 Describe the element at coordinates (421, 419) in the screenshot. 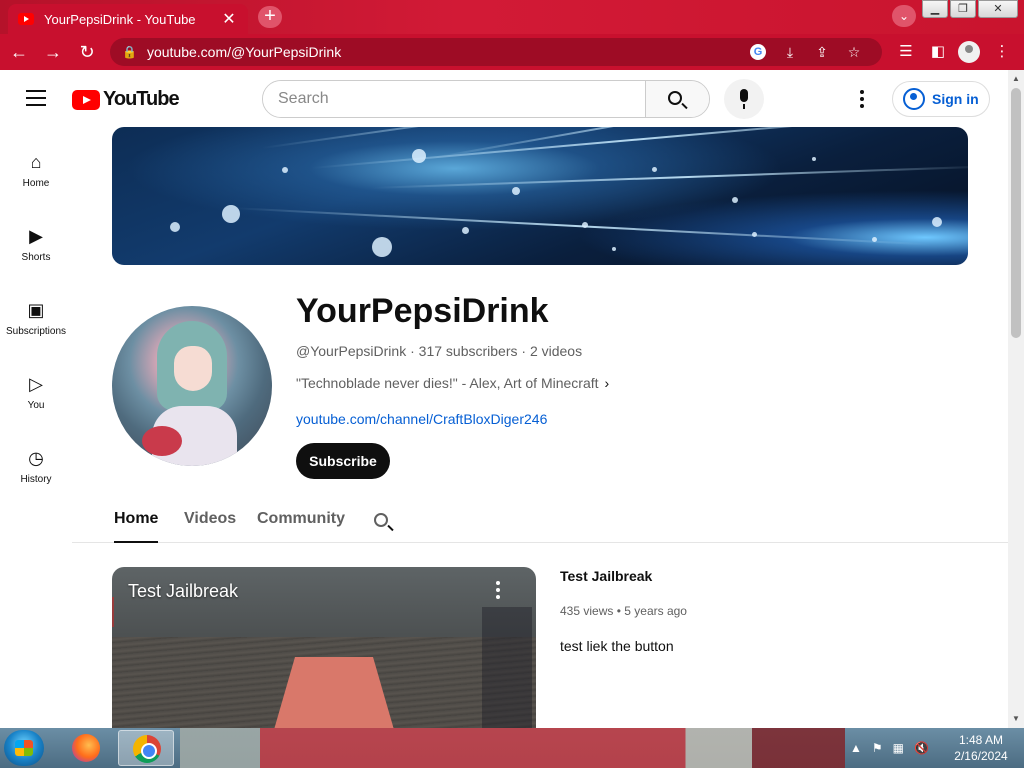

I see `channel-external-link: youtube.com/channel/CraftBloxDiger246` at that location.